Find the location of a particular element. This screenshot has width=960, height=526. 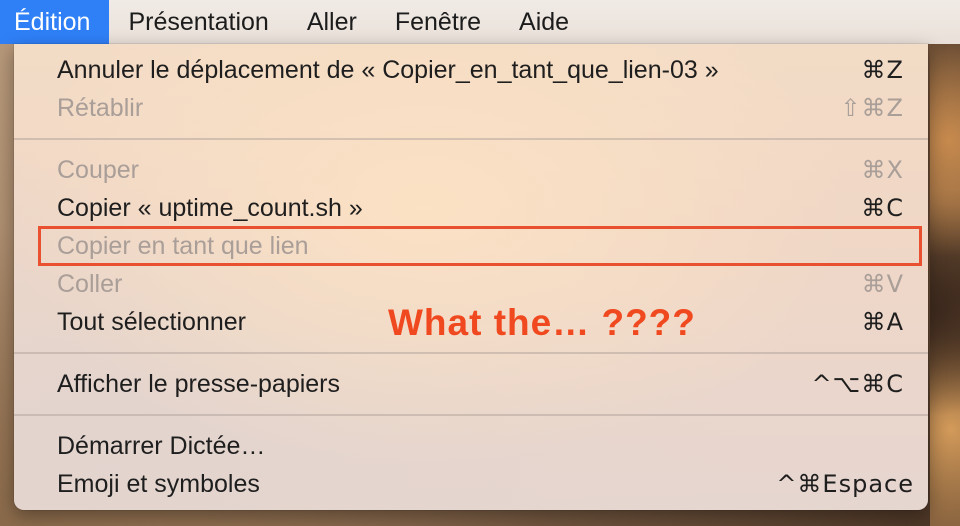

menu-item-label: Rétablir is located at coordinates (100, 107).